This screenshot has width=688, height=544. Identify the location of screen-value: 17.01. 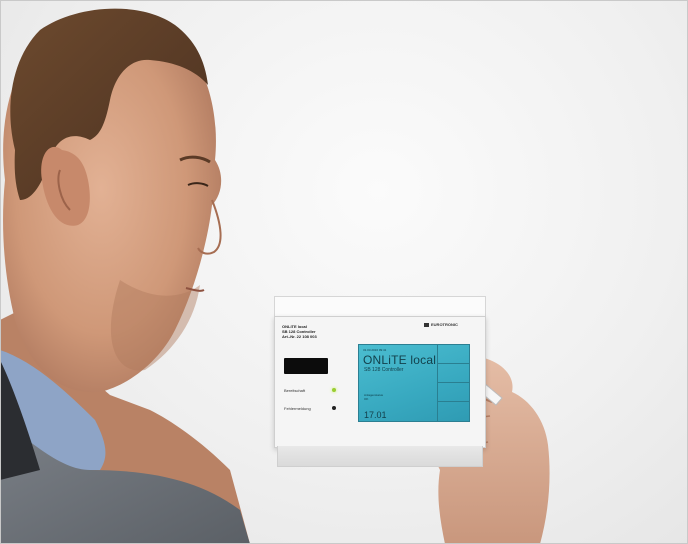
(375, 415).